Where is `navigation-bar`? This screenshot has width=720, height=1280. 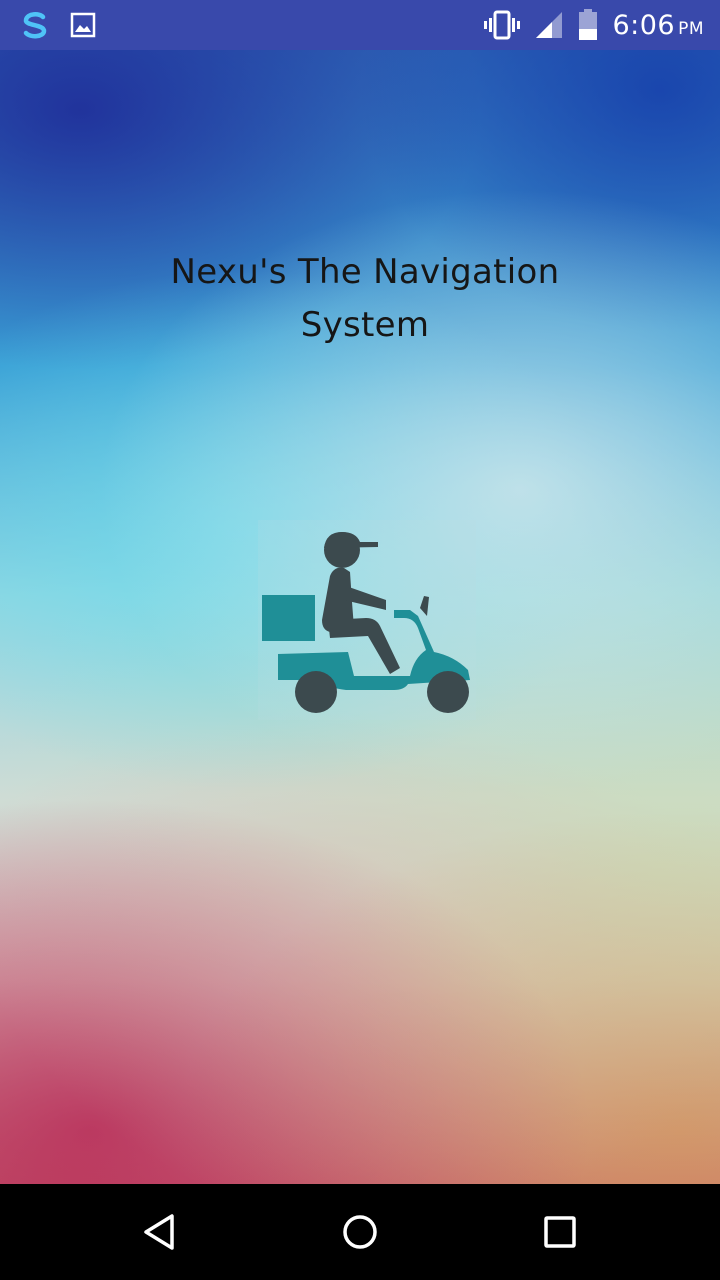
navigation-bar is located at coordinates (360, 1232).